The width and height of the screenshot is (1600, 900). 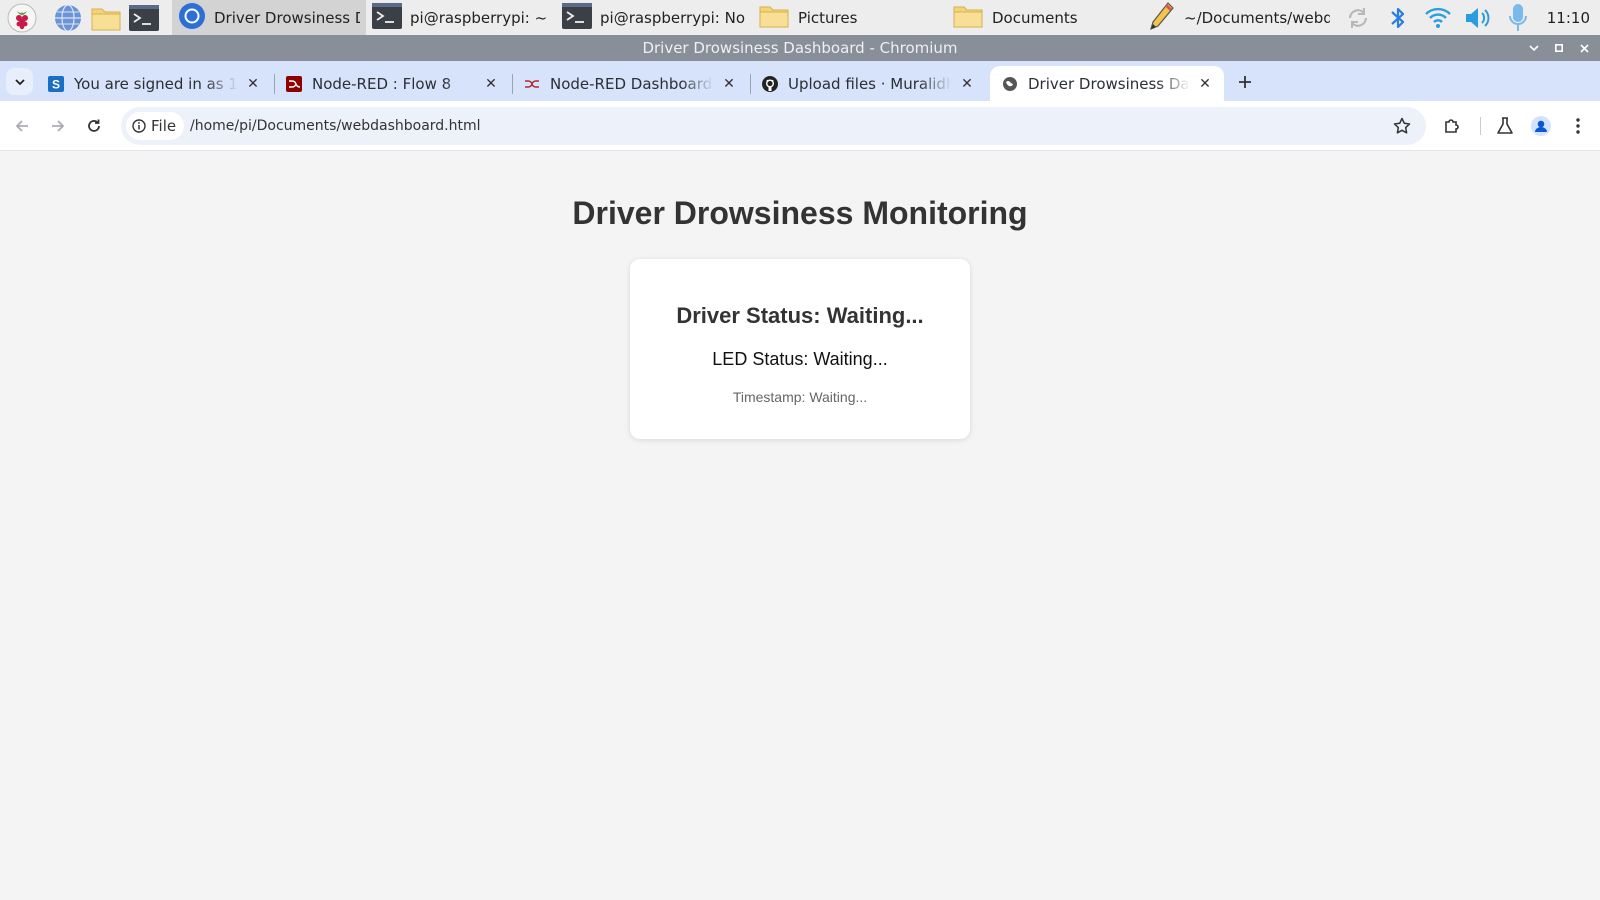 I want to click on raspberry-menu-icon, so click(x=22, y=18).